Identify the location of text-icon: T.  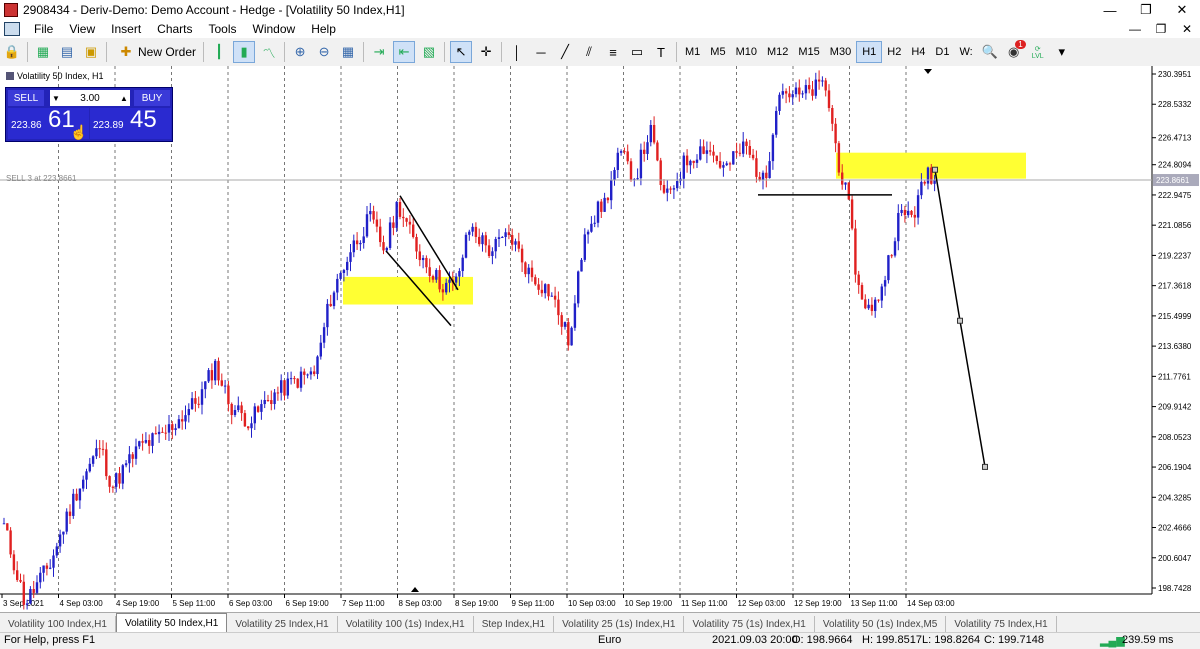
(661, 52).